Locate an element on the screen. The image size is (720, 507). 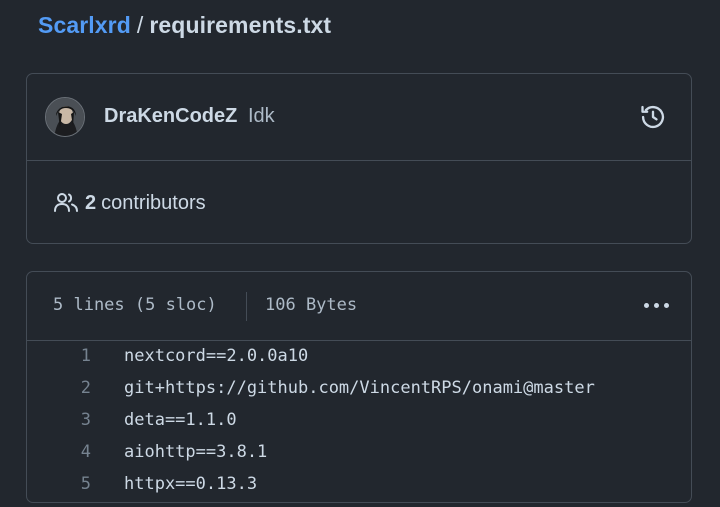
avatar is located at coordinates (65, 117).